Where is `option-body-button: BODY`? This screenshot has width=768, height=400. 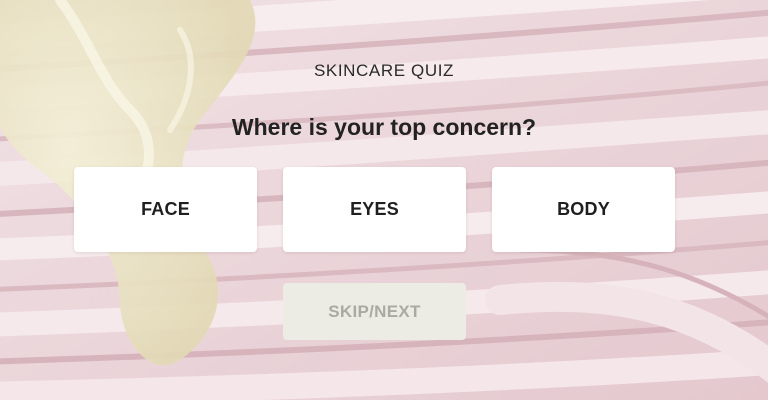
option-body-button: BODY is located at coordinates (583, 209).